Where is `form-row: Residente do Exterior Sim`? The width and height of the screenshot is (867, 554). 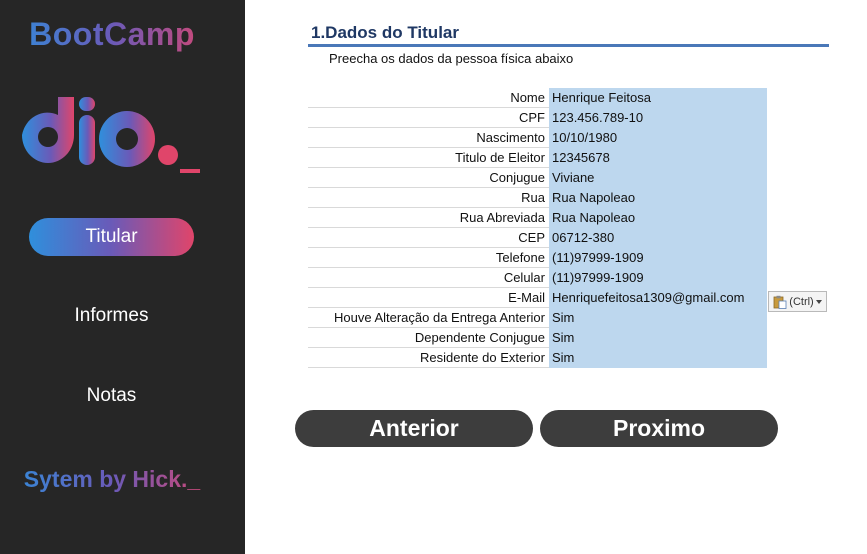 form-row: Residente do Exterior Sim is located at coordinates (537, 357).